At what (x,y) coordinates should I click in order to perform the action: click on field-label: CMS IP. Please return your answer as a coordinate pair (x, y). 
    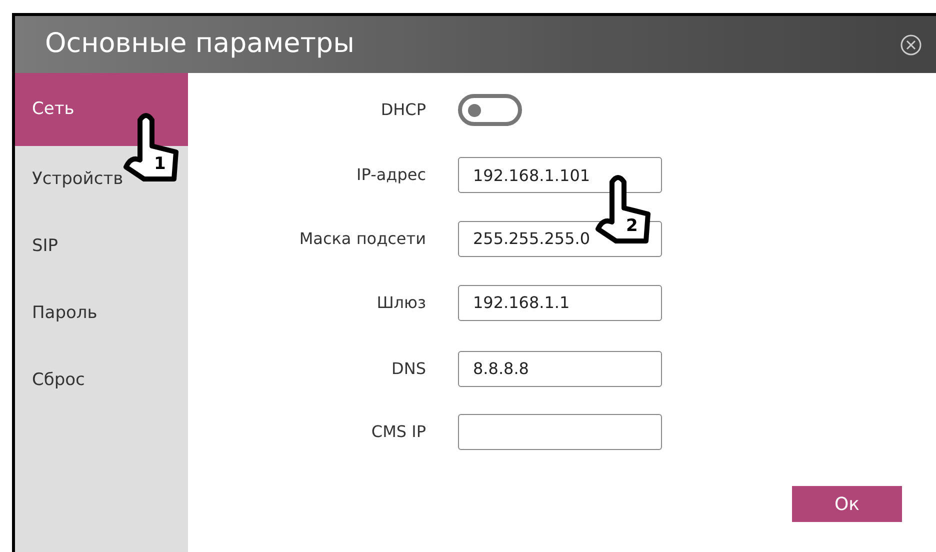
    Looking at the image, I should click on (398, 432).